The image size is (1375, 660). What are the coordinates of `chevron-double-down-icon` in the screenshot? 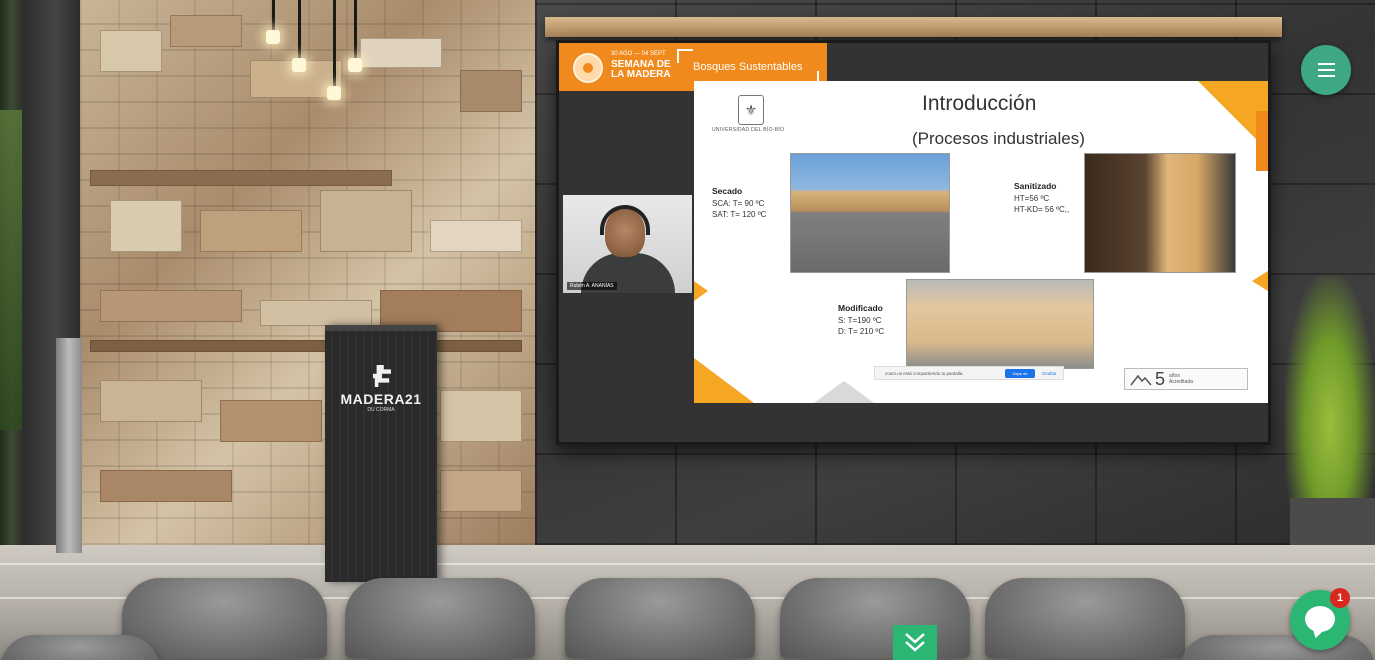 It's located at (915, 642).